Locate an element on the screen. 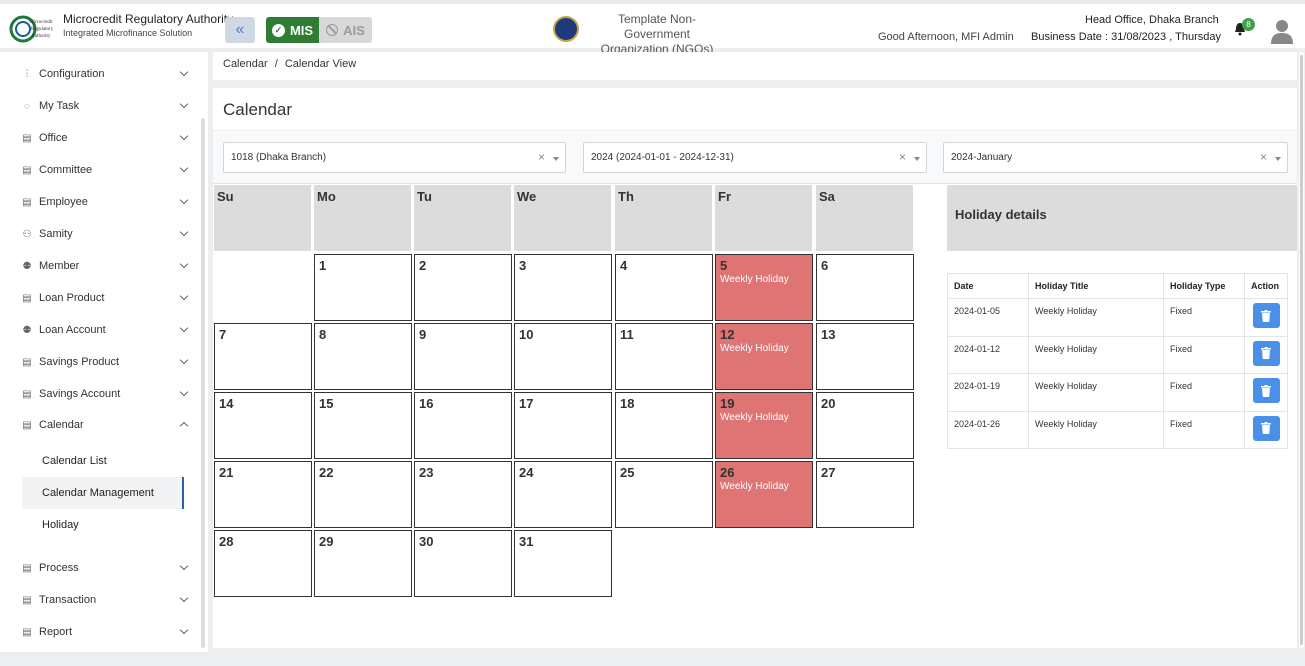 The height and width of the screenshot is (666, 1305). sidebar-subitem-calendar-management: Calendar Management is located at coordinates (103, 493).